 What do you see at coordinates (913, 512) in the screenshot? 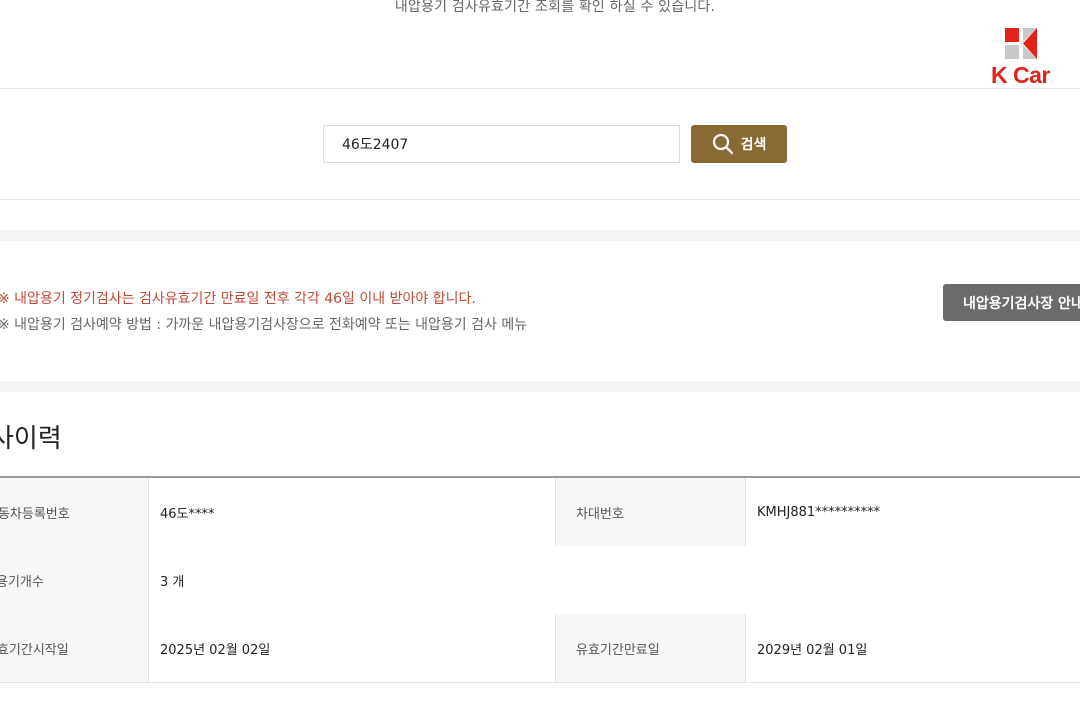
I see `table-cell: KMHJ881**********` at bounding box center [913, 512].